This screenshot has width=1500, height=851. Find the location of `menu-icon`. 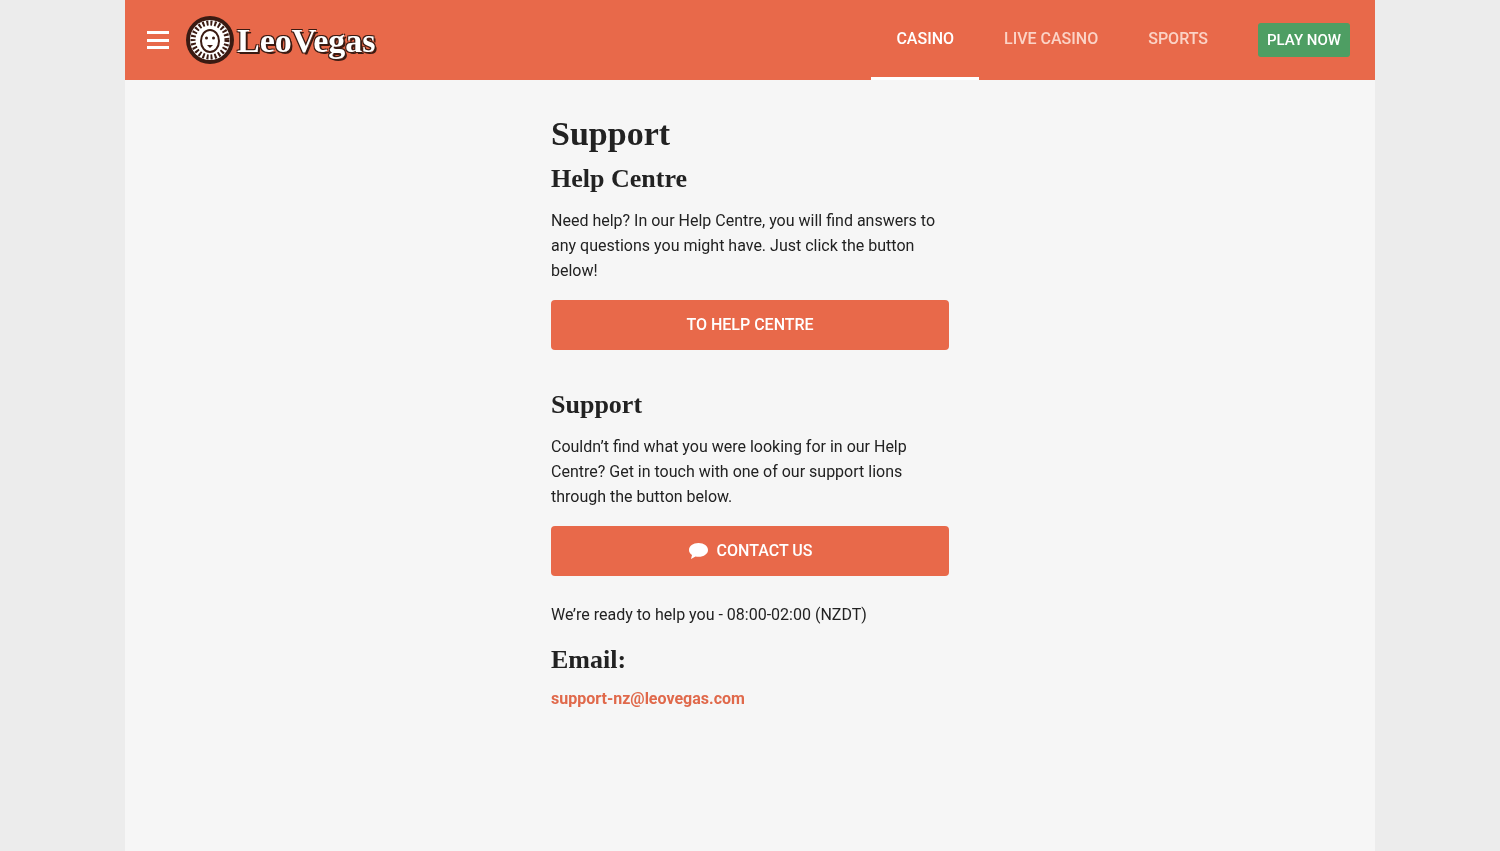

menu-icon is located at coordinates (158, 40).